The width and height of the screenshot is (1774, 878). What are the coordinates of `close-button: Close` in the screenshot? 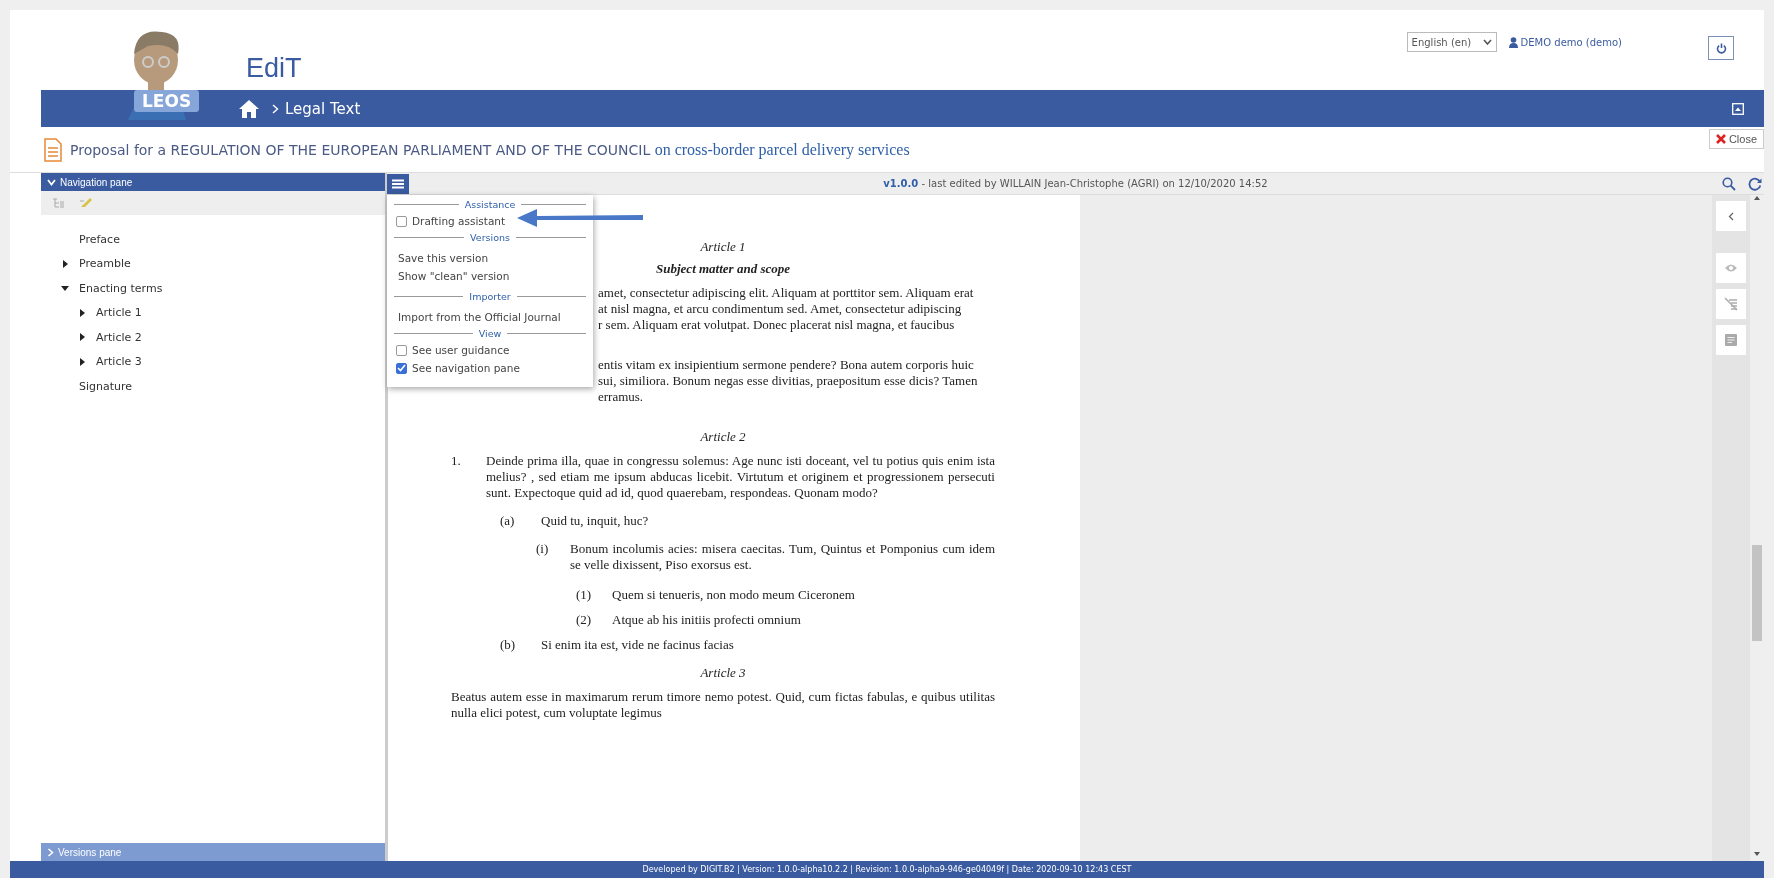 It's located at (1736, 139).